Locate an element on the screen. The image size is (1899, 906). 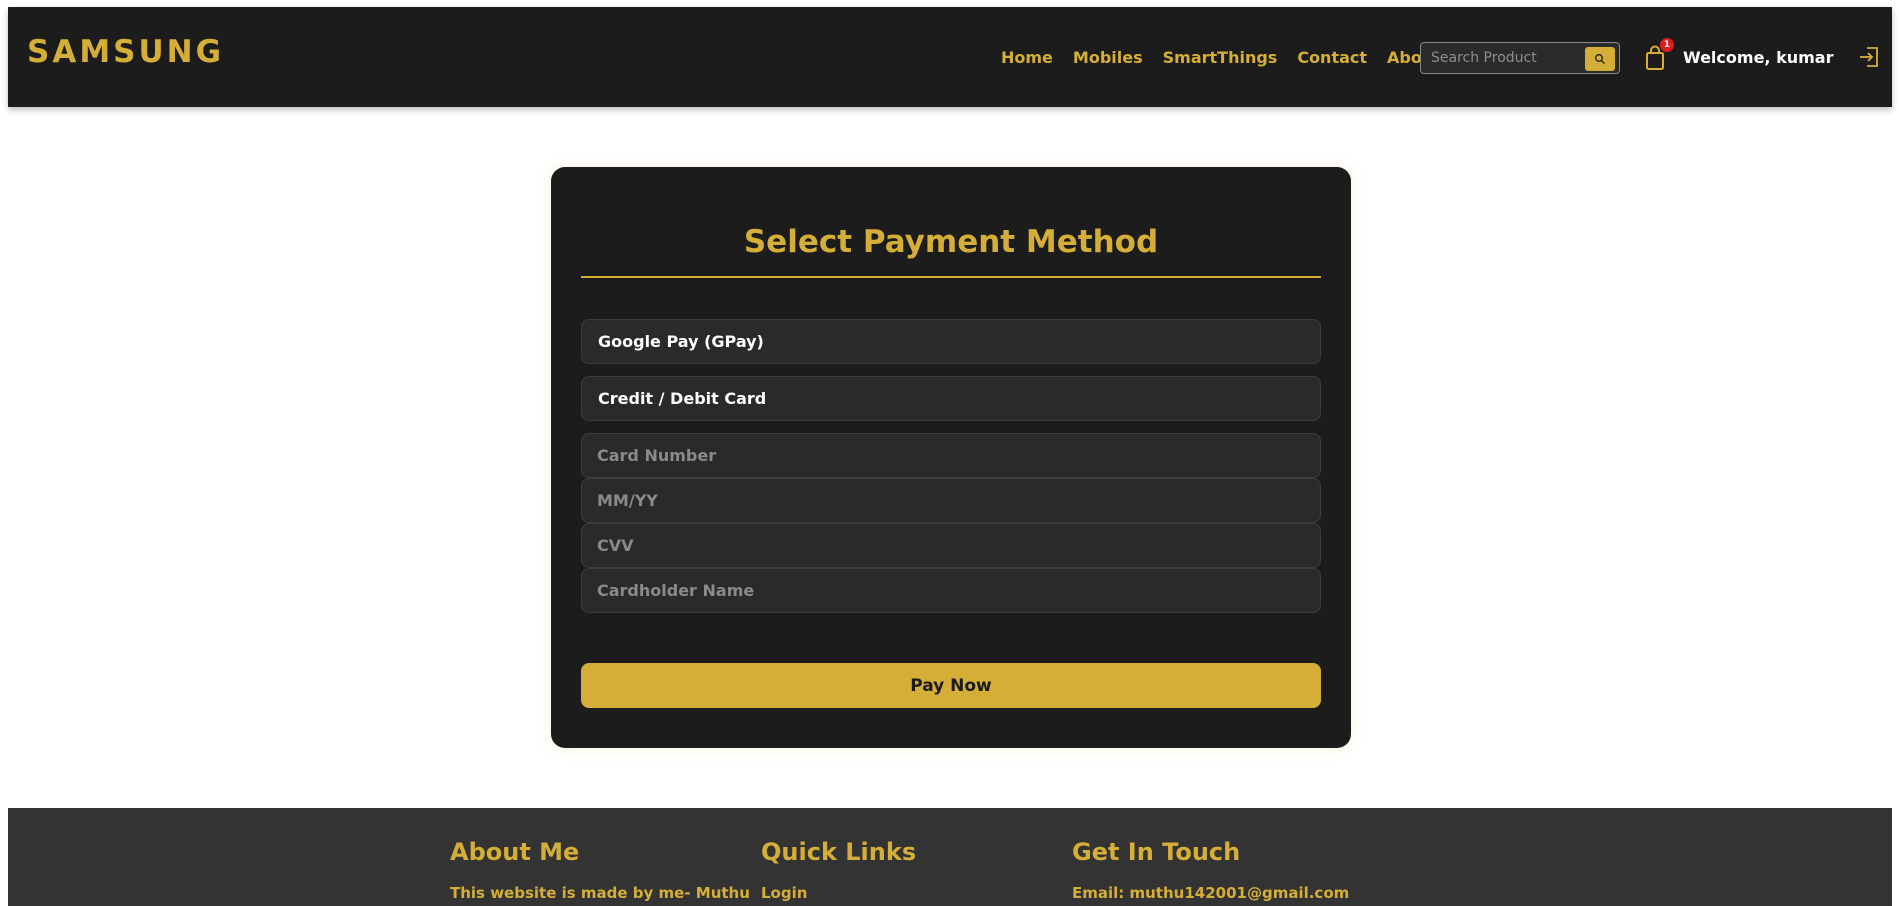
nav-contact: Contact is located at coordinates (1332, 57).